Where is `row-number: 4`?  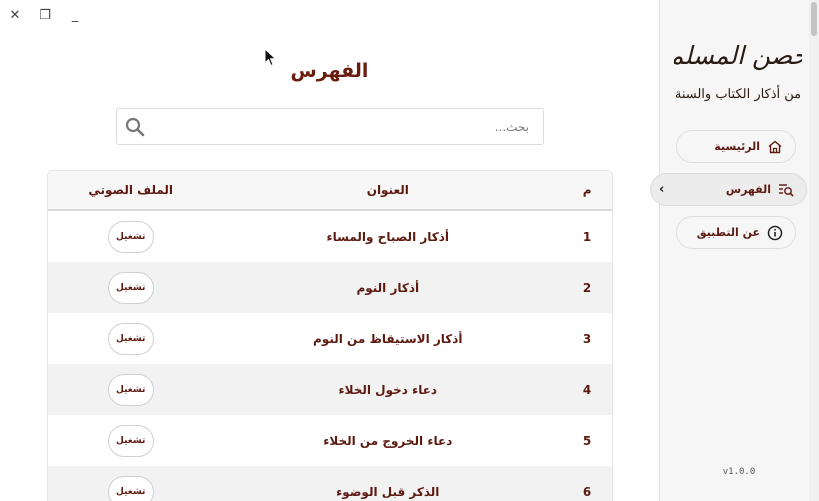 row-number: 4 is located at coordinates (587, 389).